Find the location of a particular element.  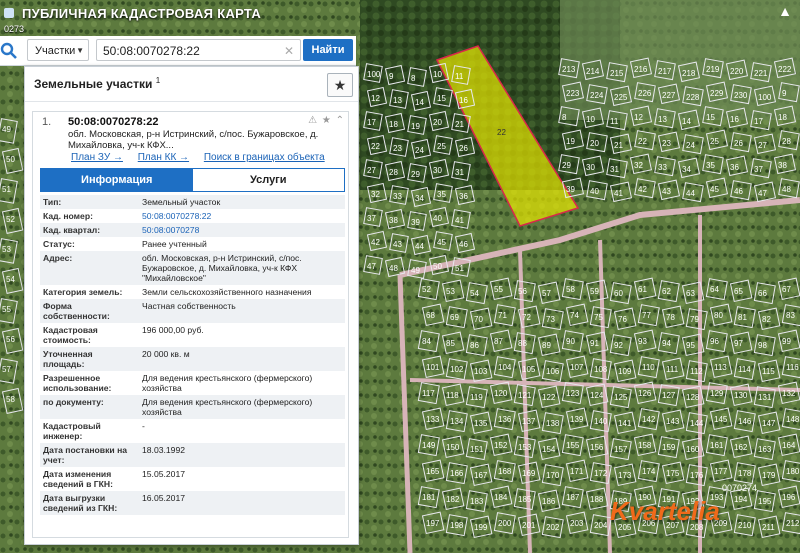

parcel-number: 155 is located at coordinates (573, 445).